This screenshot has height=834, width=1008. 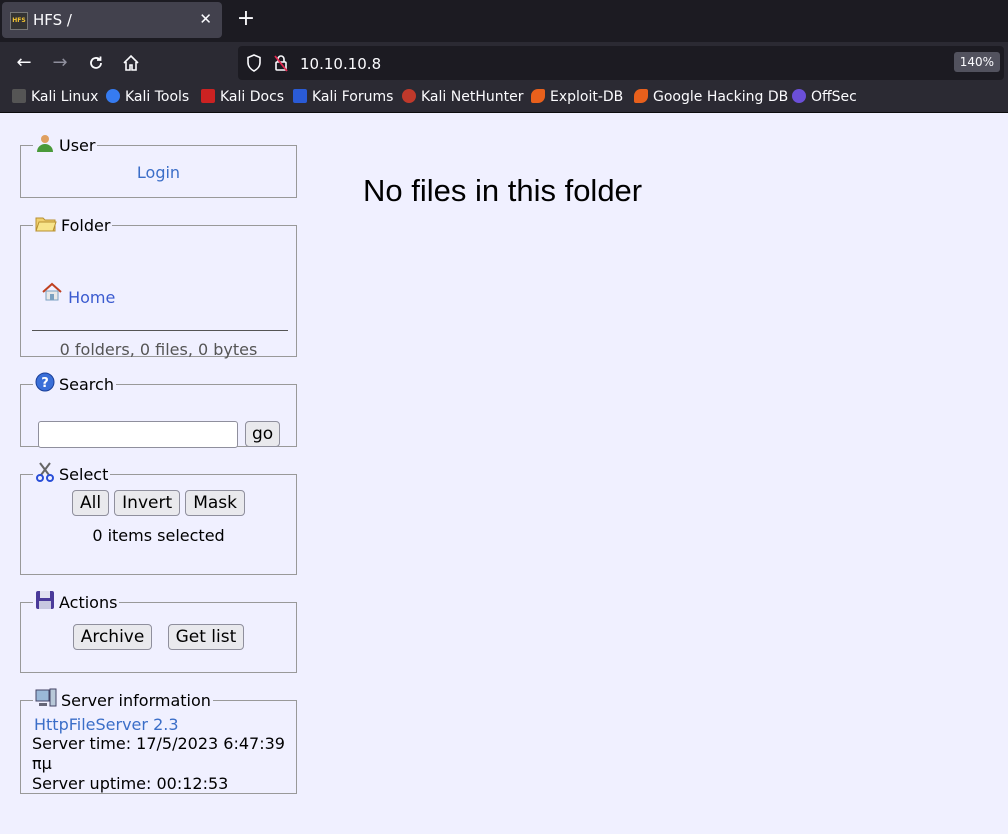 What do you see at coordinates (158, 753) in the screenshot?
I see `server-time: Server time: 17/5/2023 6:47:39 πμ` at bounding box center [158, 753].